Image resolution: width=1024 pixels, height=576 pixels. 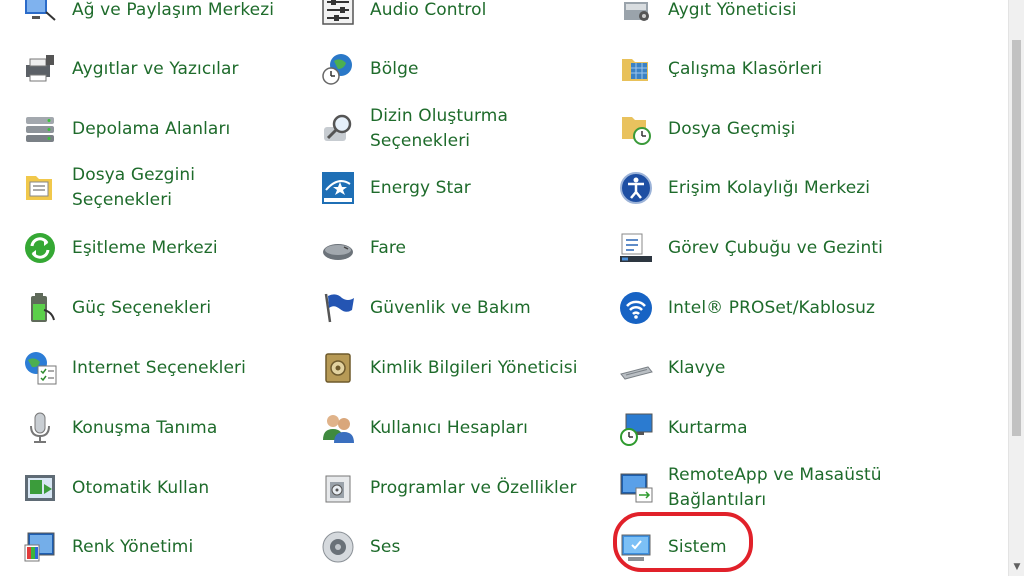 I want to click on item-keyboard: Klavye, so click(x=670, y=368).